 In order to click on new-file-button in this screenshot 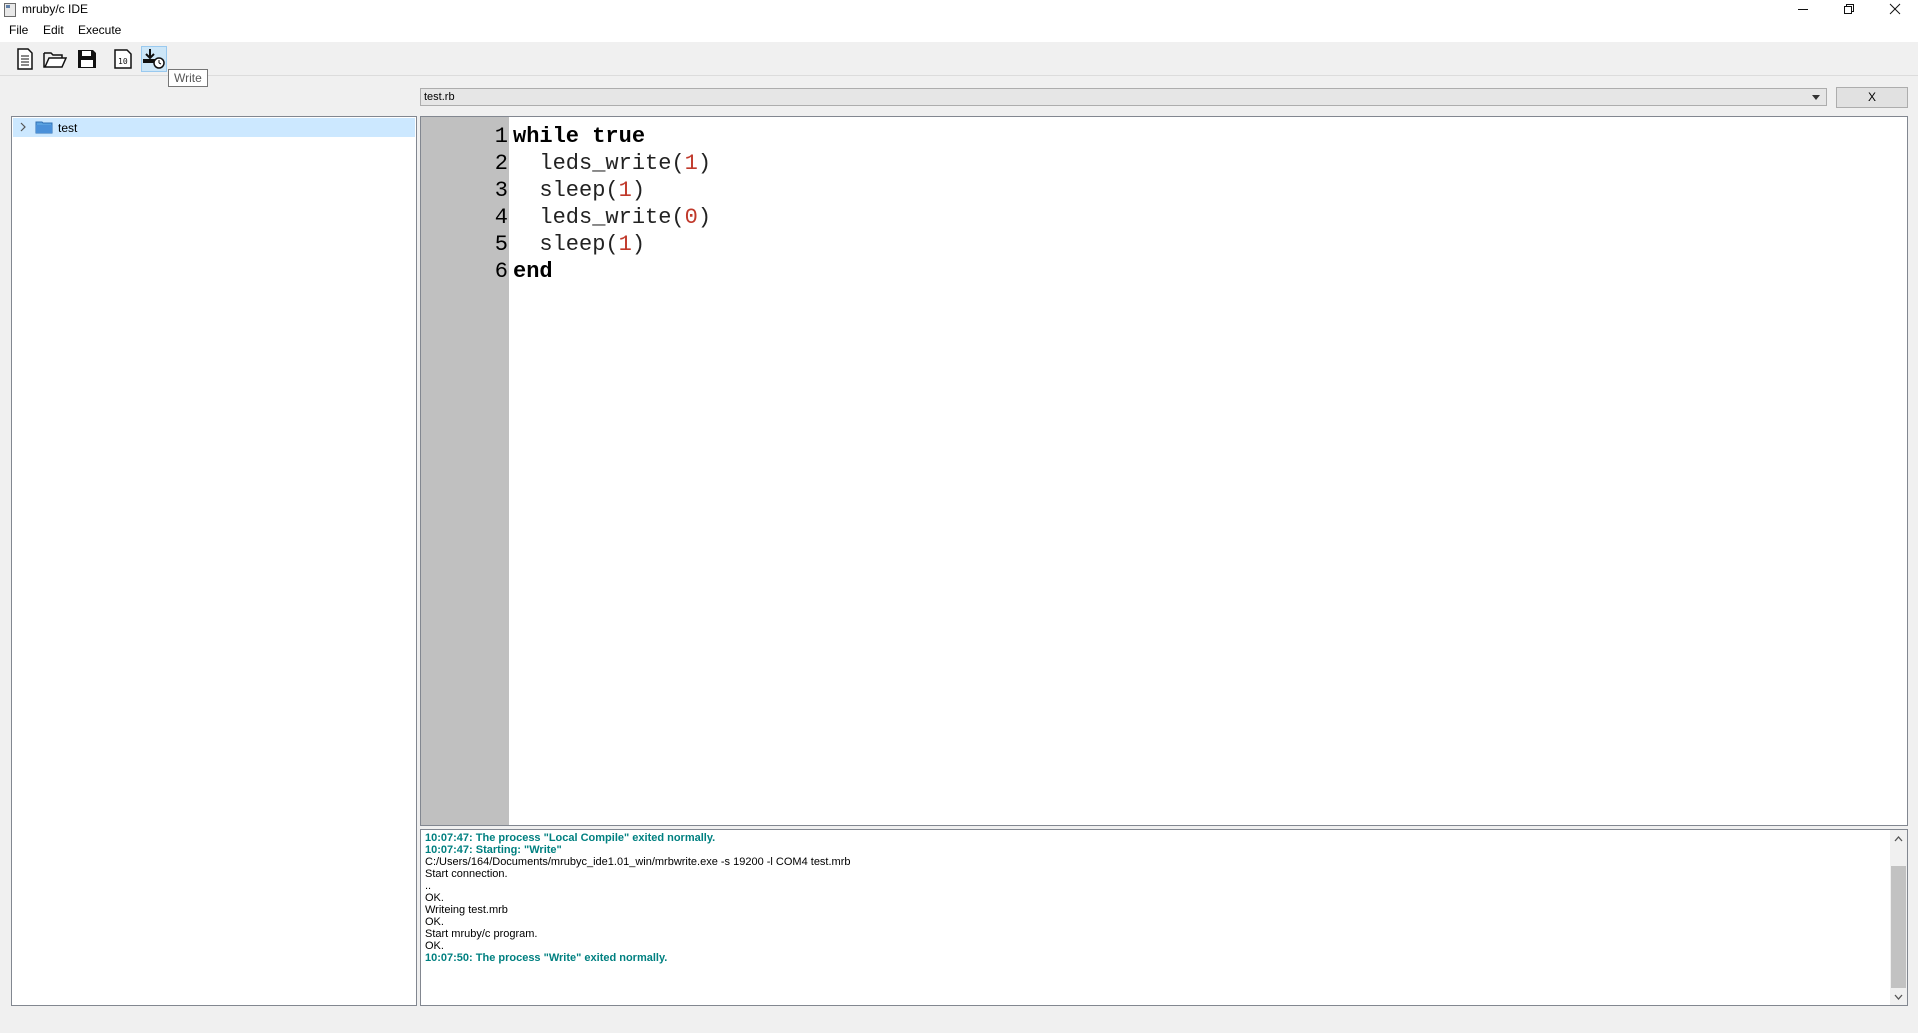, I will do `click(25, 59)`.